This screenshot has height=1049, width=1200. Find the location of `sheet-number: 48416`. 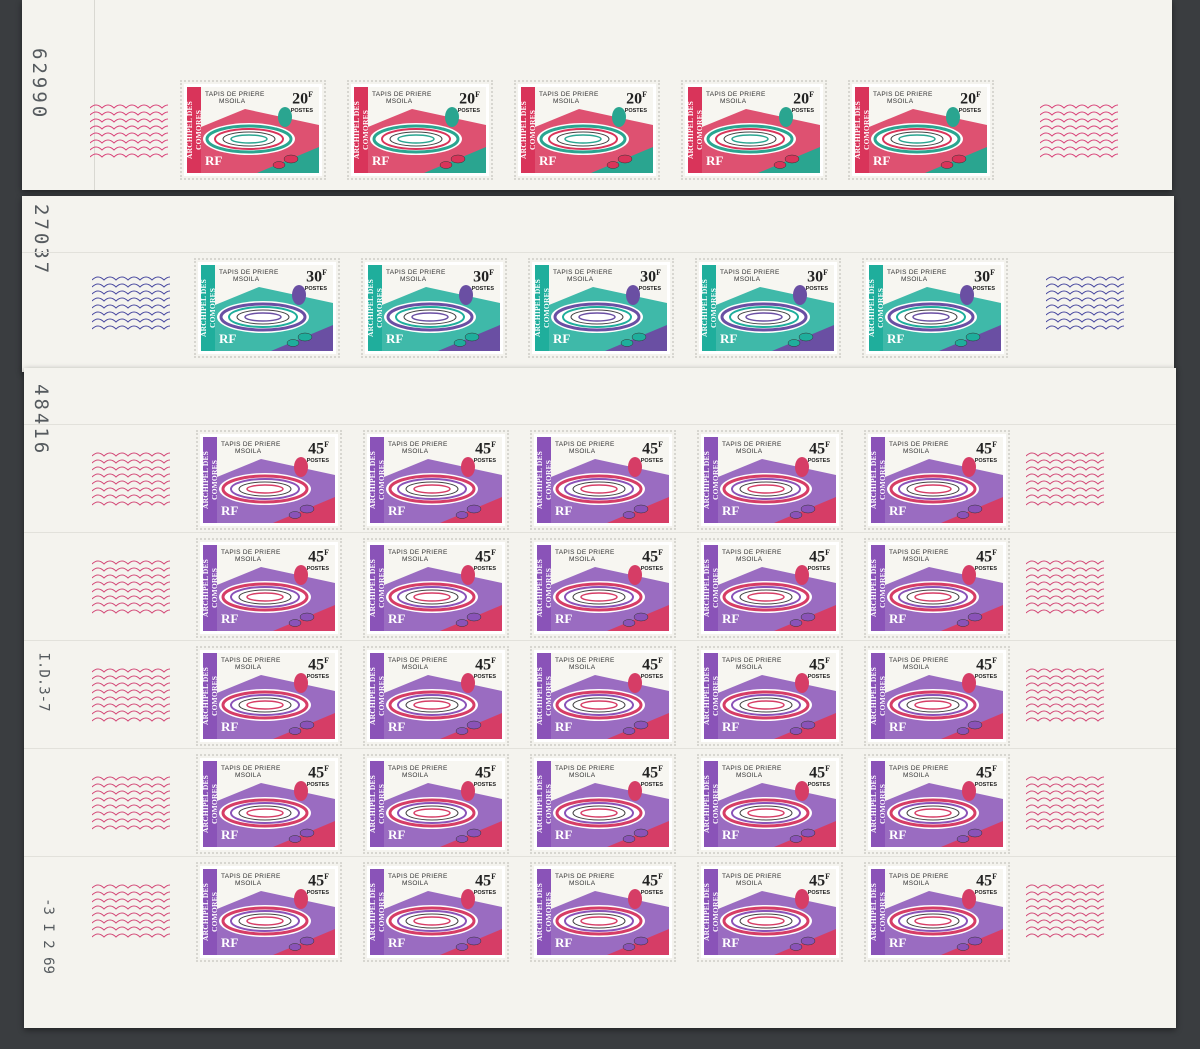

sheet-number: 48416 is located at coordinates (41, 420).